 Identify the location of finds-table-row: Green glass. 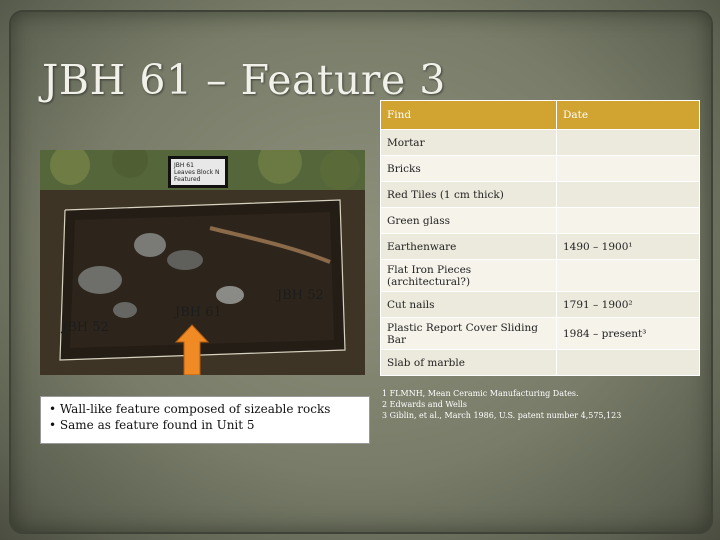
(540, 220).